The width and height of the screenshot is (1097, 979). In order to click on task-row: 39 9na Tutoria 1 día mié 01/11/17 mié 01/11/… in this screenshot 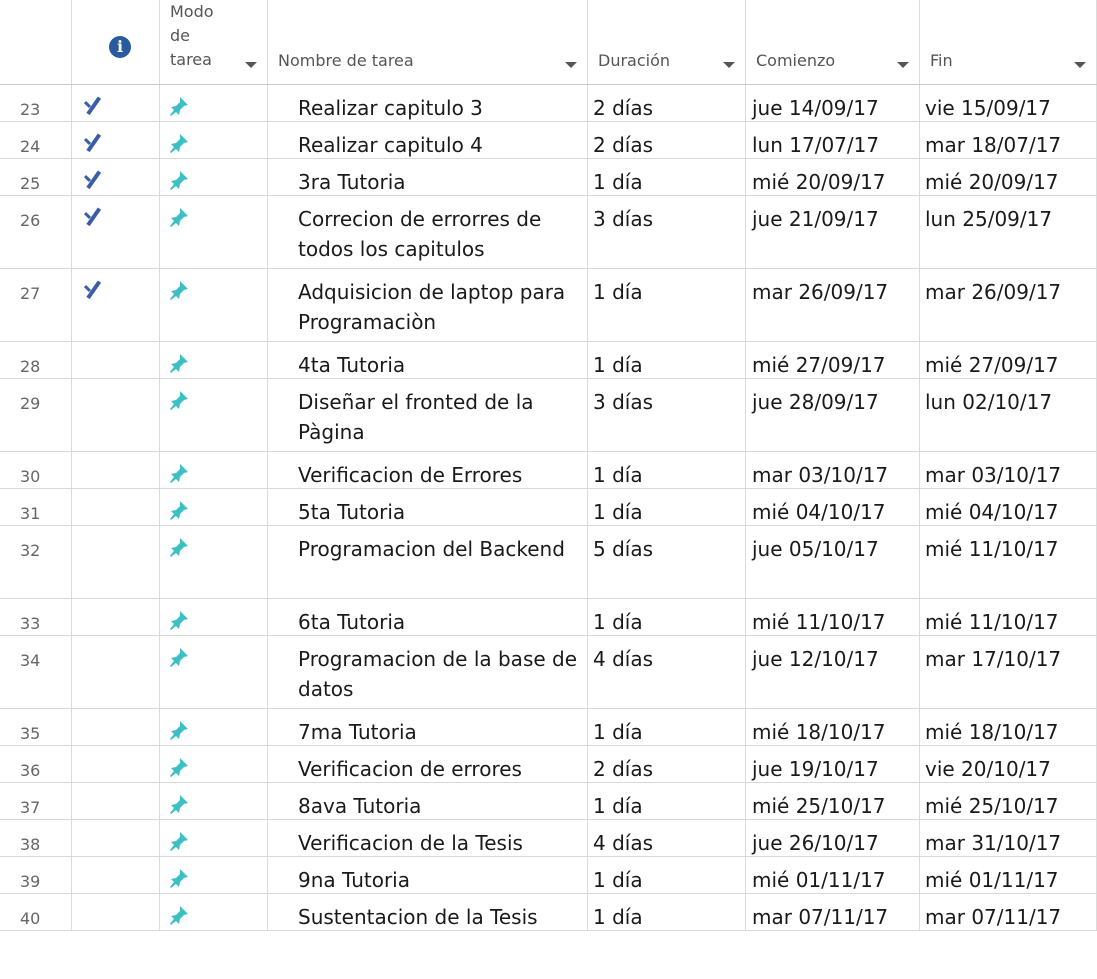, I will do `click(548, 875)`.